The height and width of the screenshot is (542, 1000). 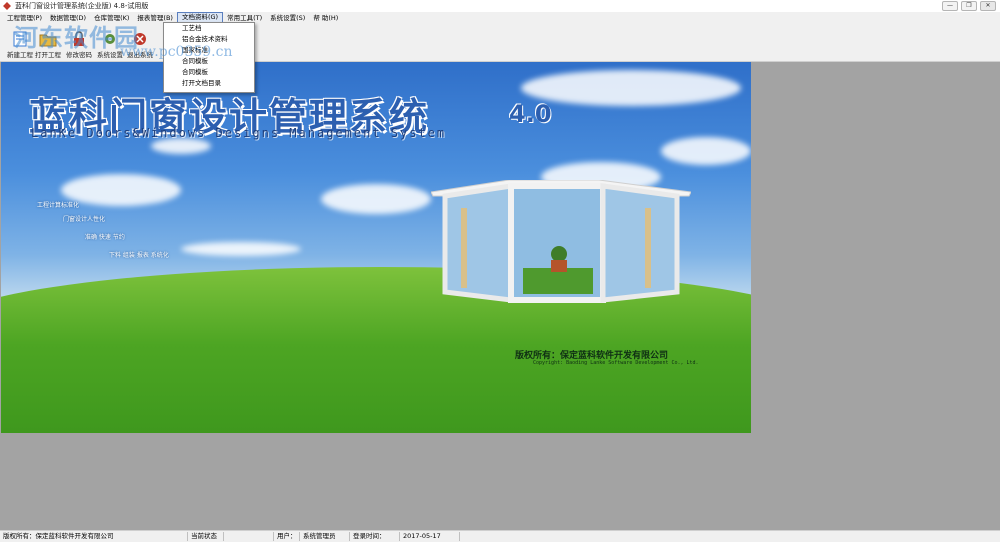 I want to click on documents-dropdown: 工艺档 铝合金技术资料 国家标准 合同模板 合同模板 打开文档目录, so click(x=209, y=57).